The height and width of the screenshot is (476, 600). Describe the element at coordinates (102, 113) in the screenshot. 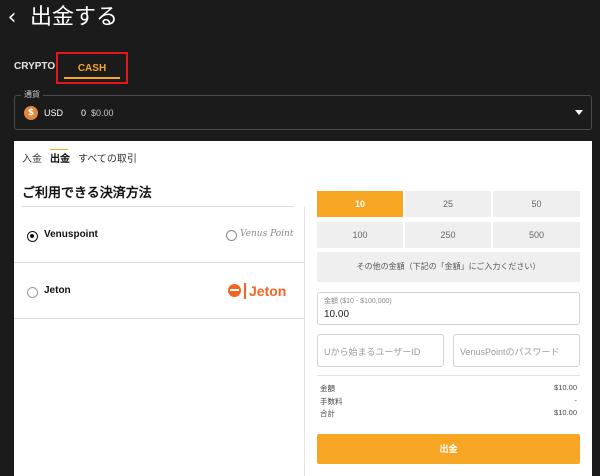

I see `currency-amount: $0.00` at that location.